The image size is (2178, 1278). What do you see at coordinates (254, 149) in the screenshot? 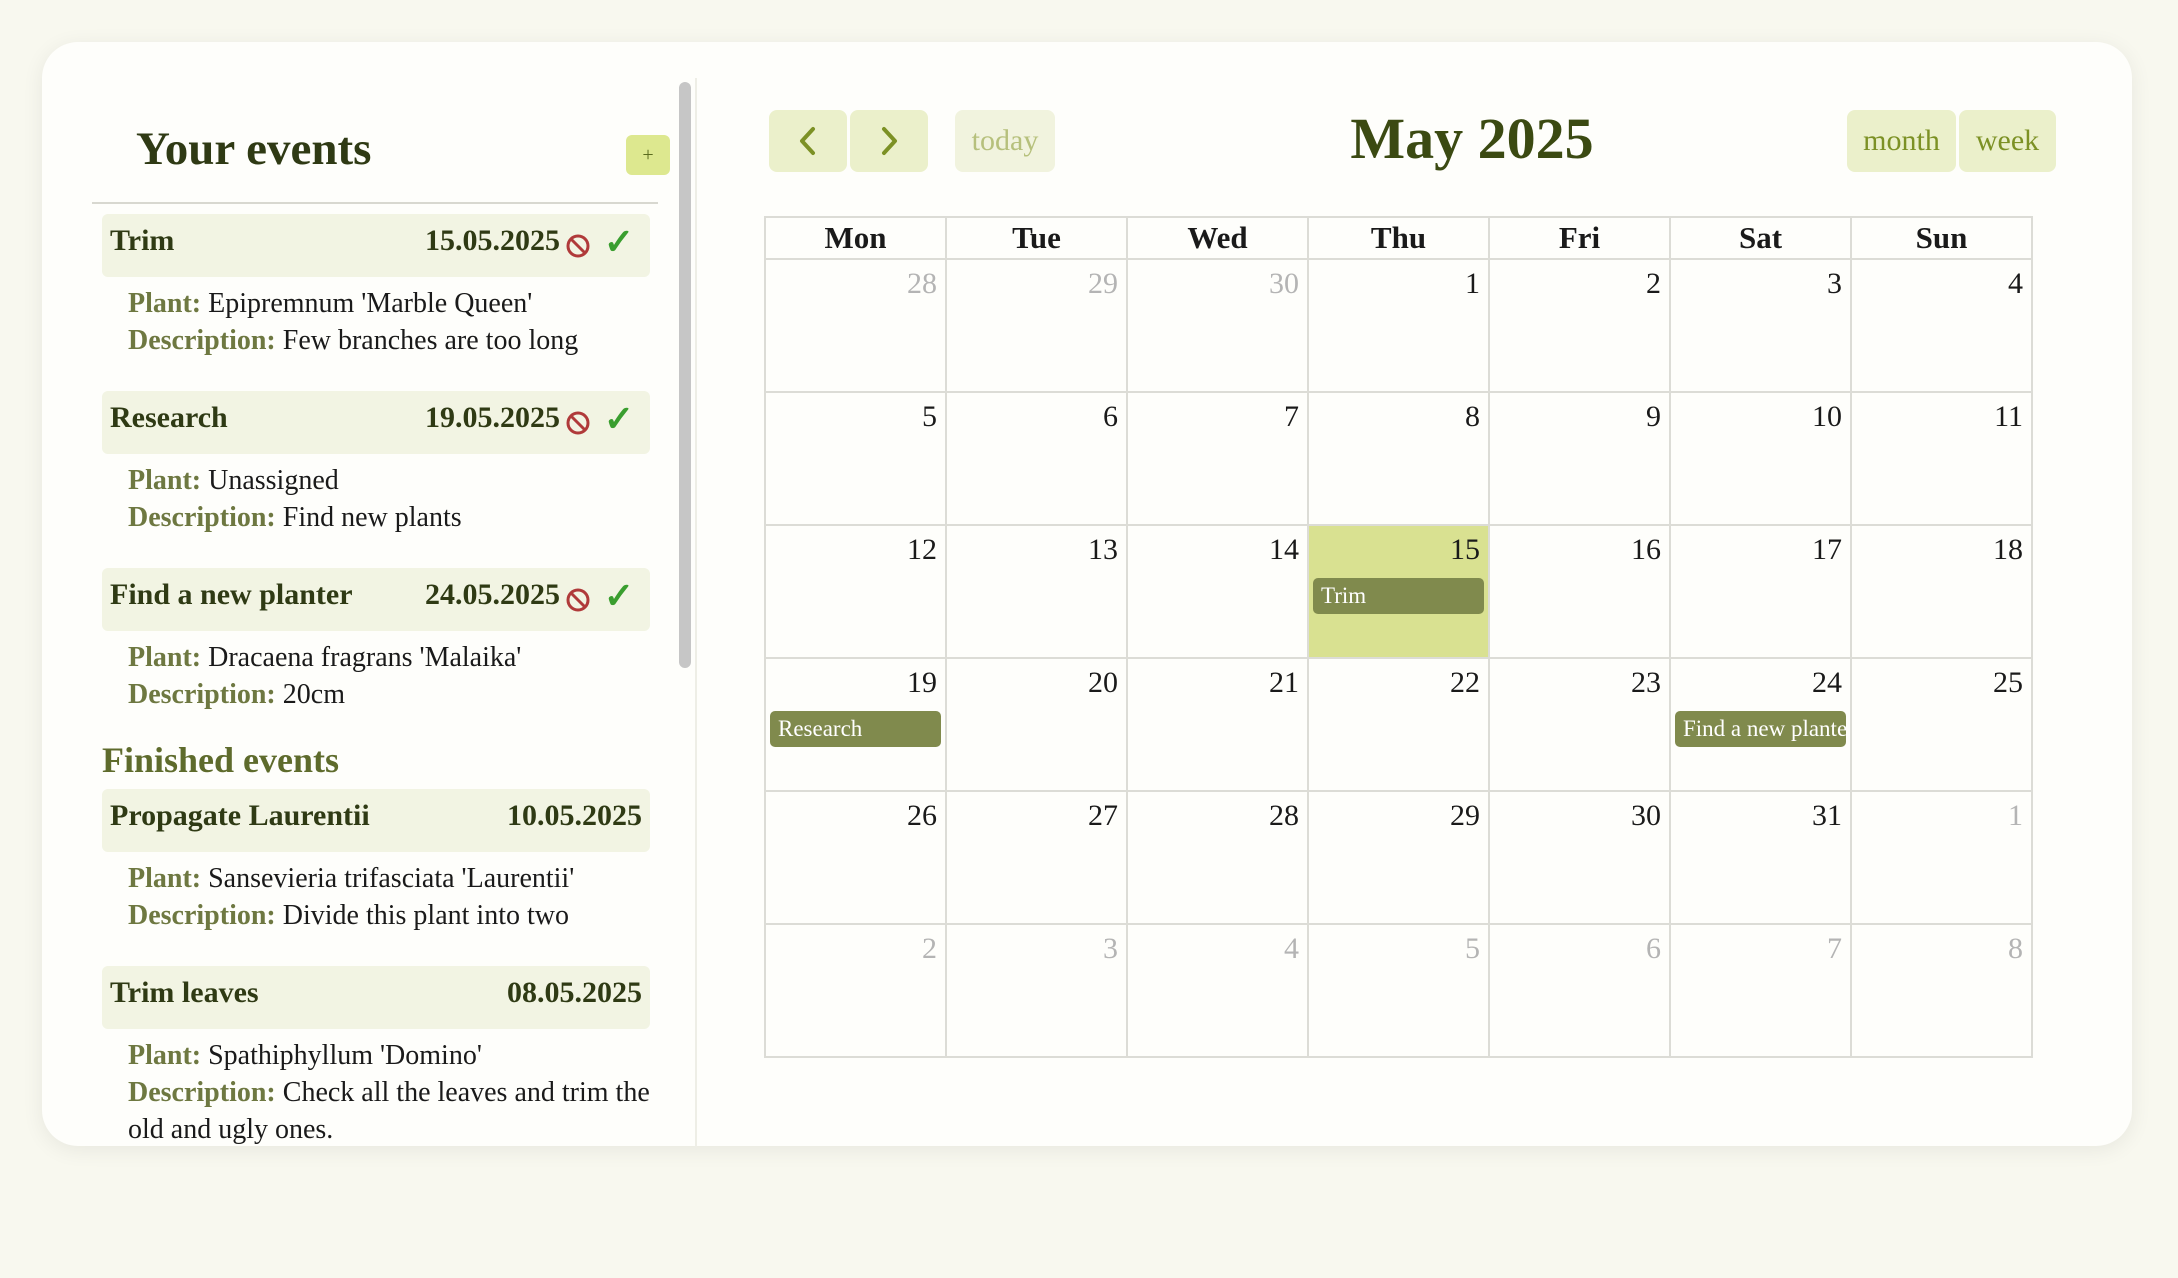
I see `sidebar-title: Your events` at bounding box center [254, 149].